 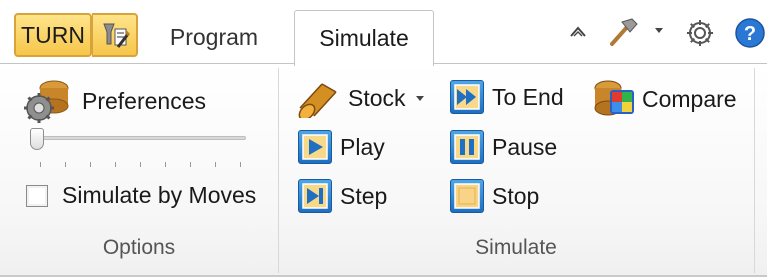 What do you see at coordinates (700, 33) in the screenshot?
I see `settings-gear-icon` at bounding box center [700, 33].